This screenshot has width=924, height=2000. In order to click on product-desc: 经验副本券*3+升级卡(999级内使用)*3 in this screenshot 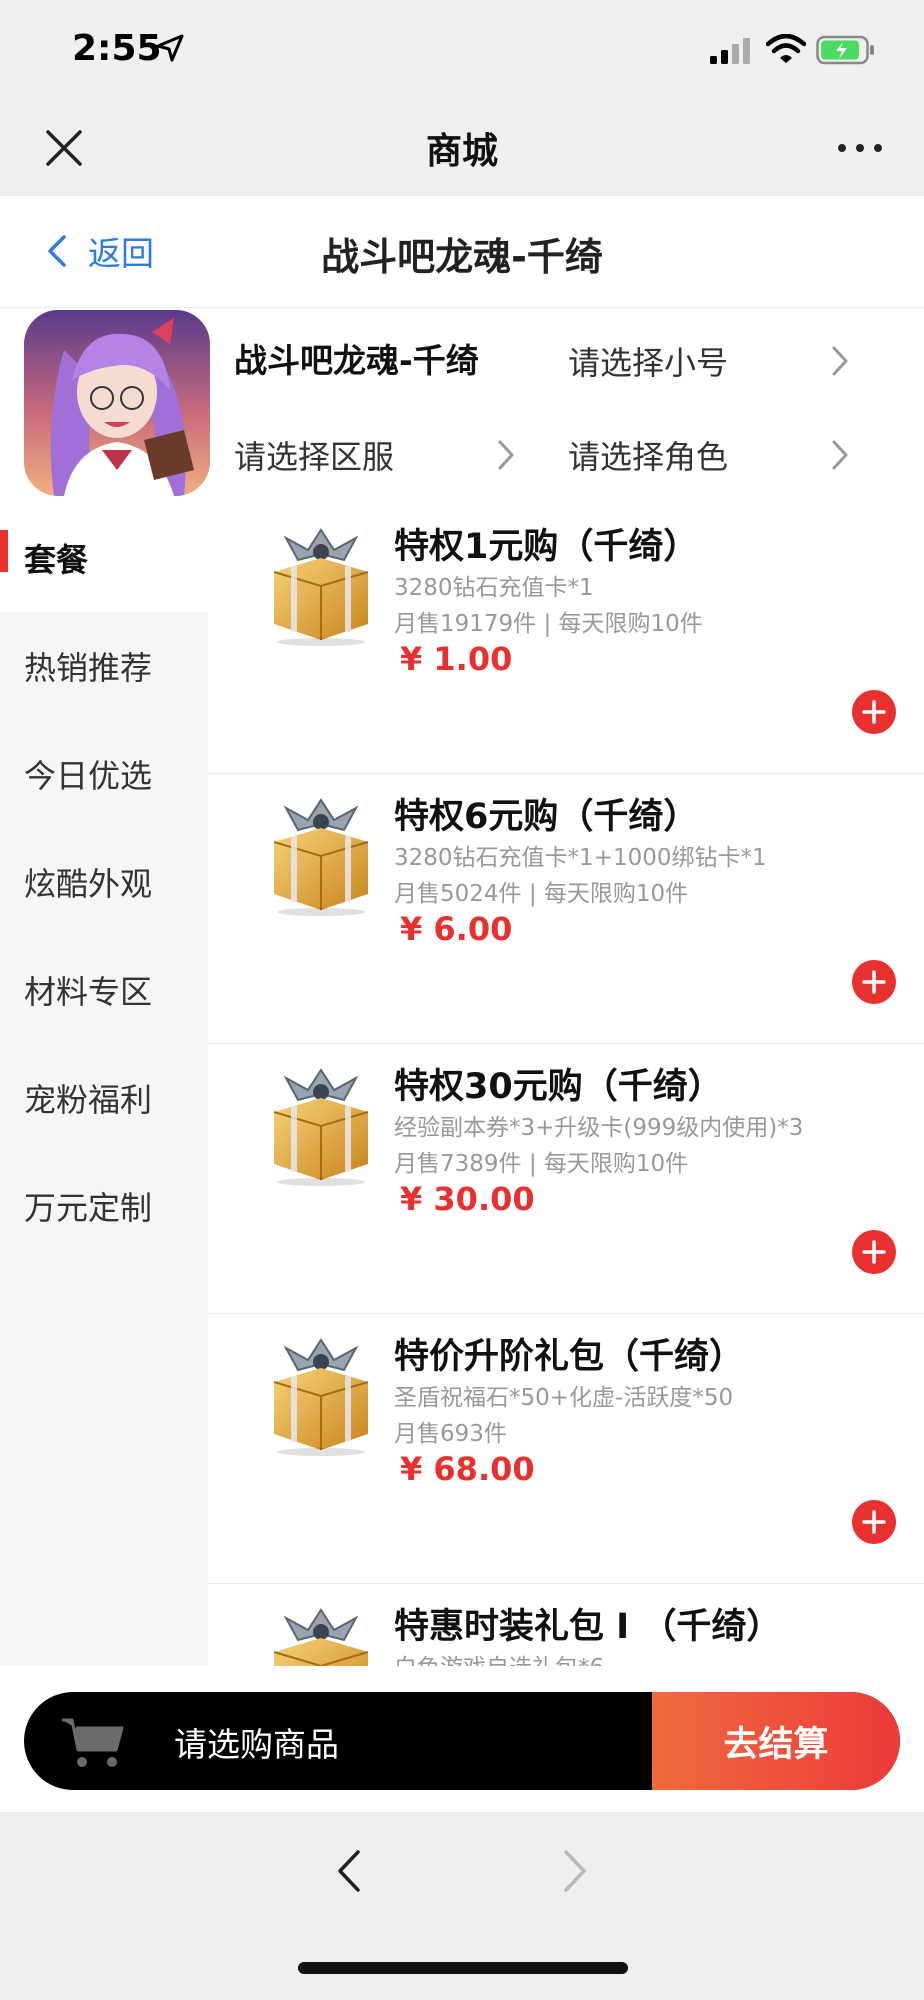, I will do `click(599, 1128)`.